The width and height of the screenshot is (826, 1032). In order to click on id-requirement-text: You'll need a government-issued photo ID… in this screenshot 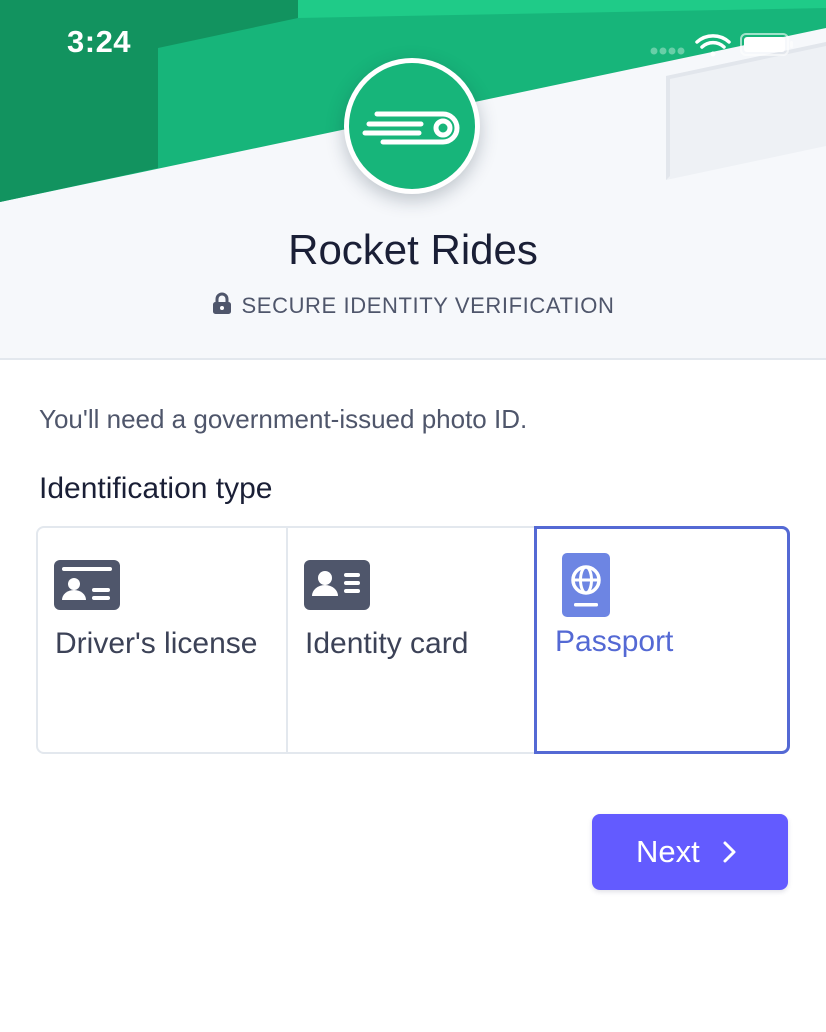, I will do `click(283, 419)`.